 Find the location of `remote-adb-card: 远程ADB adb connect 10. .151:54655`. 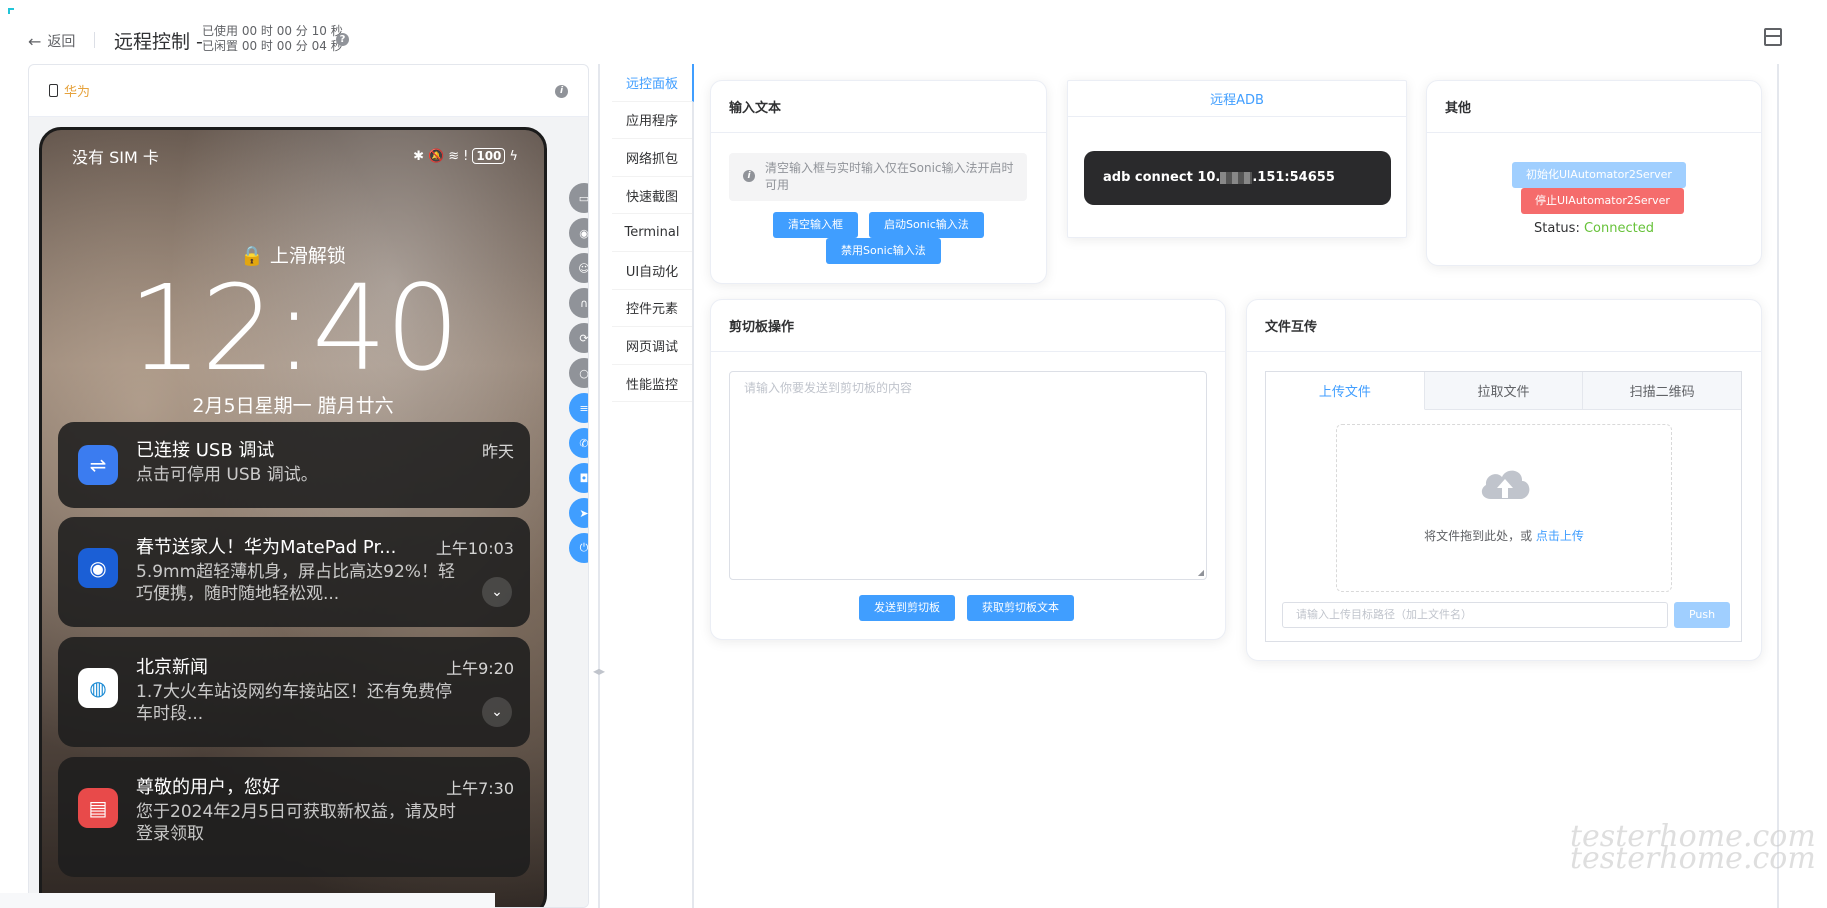

remote-adb-card: 远程ADB adb connect 10. .151:54655 is located at coordinates (1237, 159).